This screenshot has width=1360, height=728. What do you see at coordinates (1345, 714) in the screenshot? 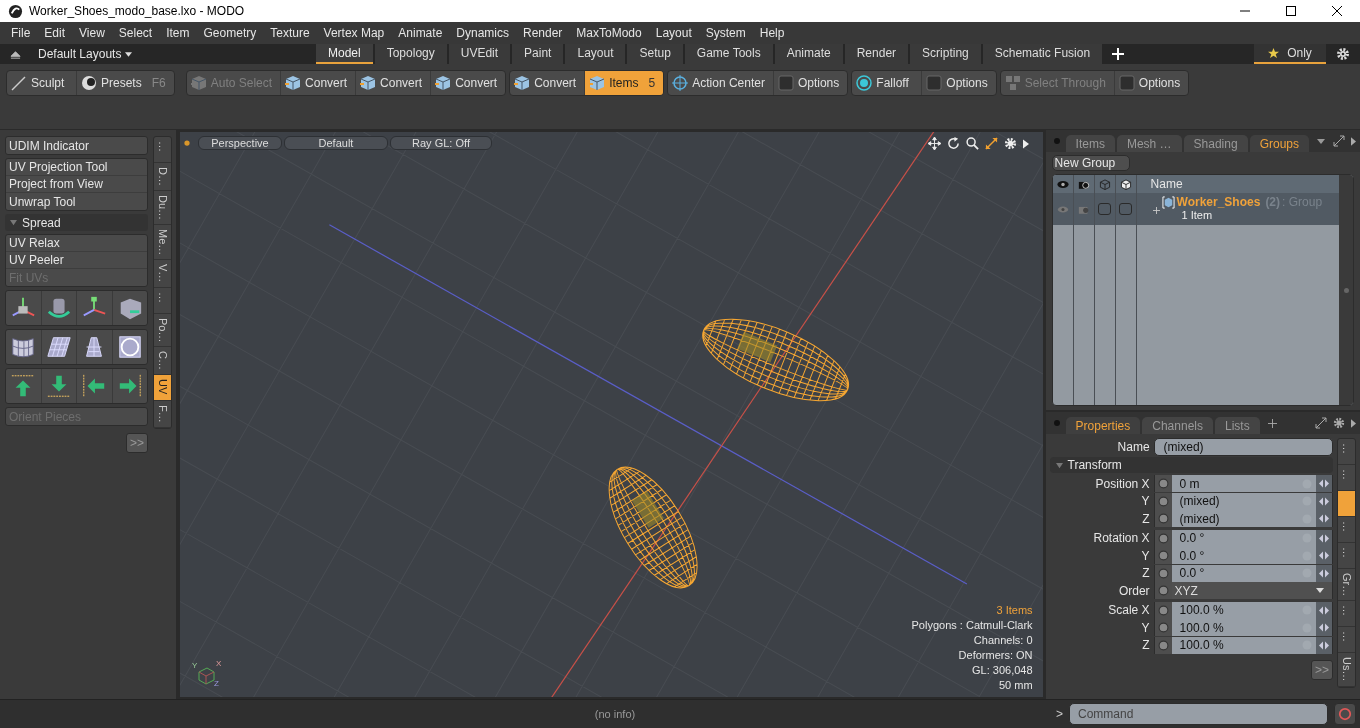
I see `record-button` at bounding box center [1345, 714].